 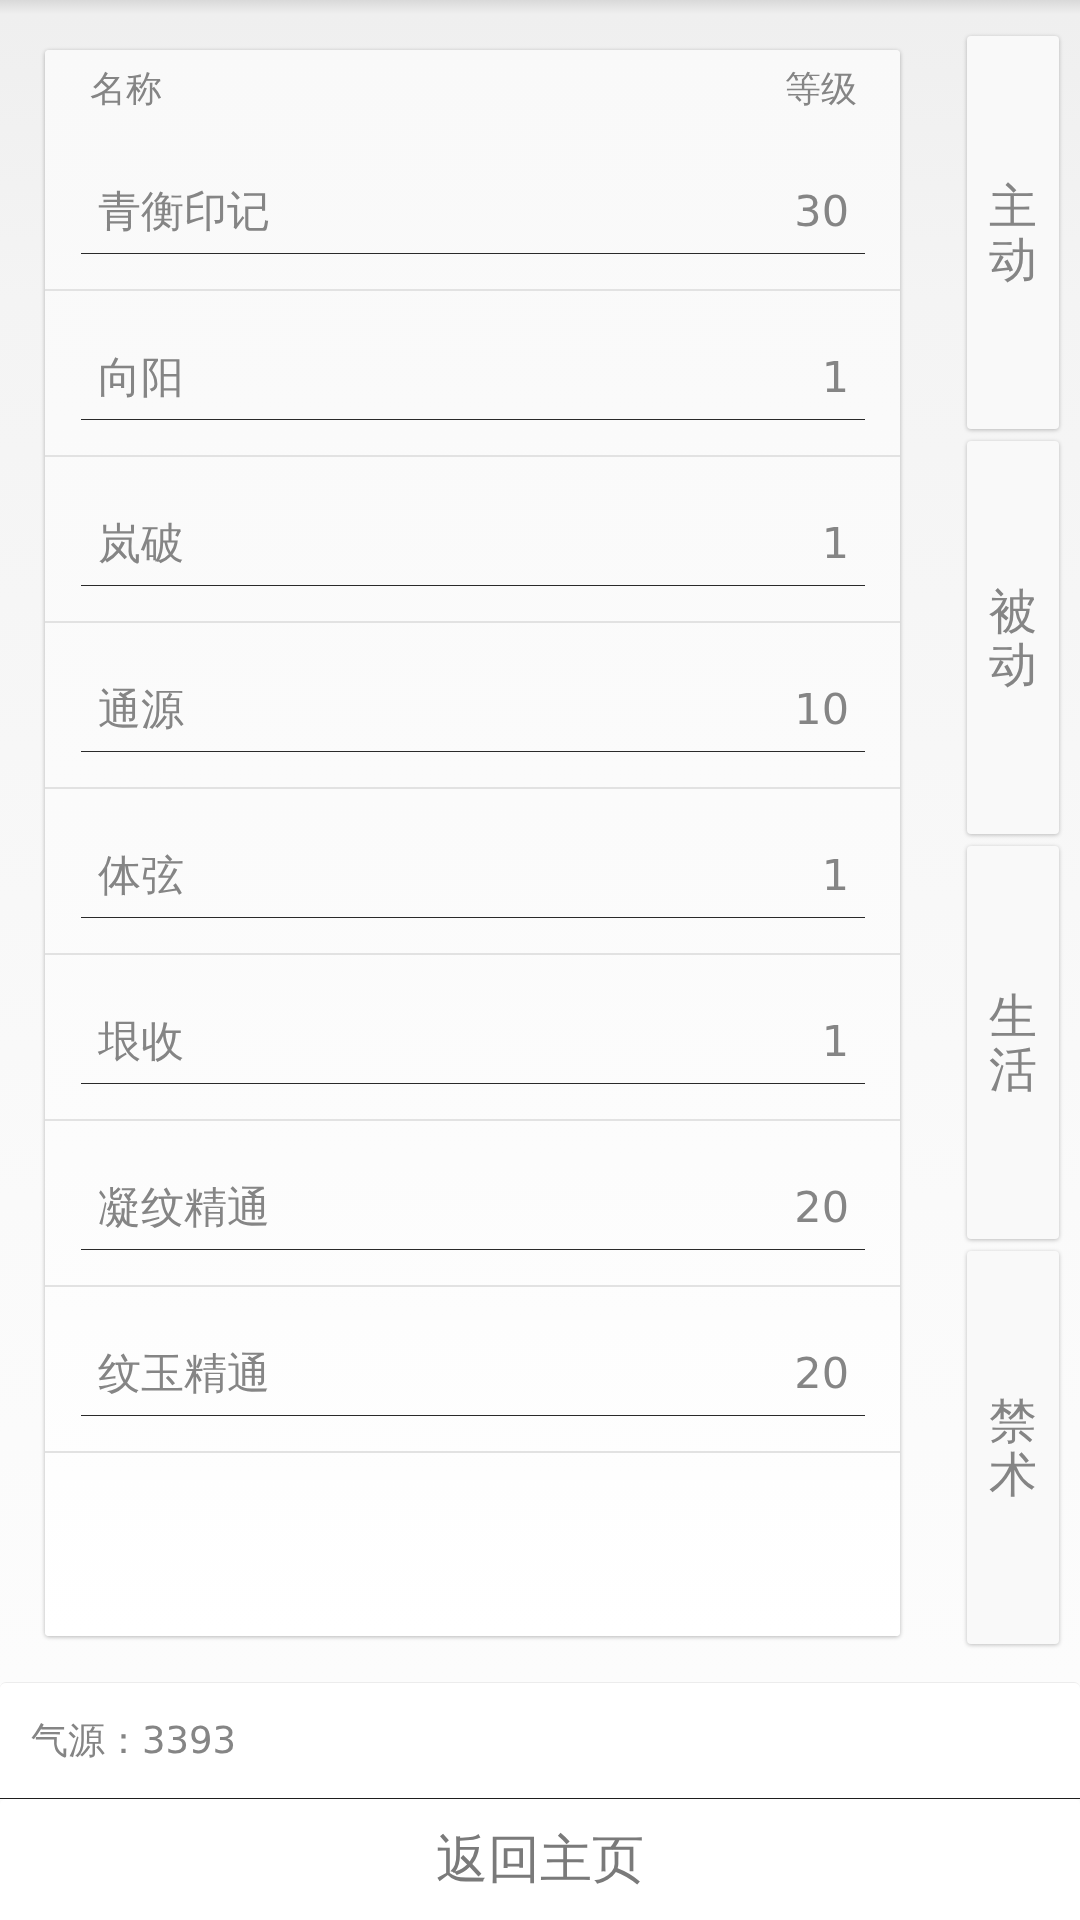 I want to click on resource-count: 气源：3393, so click(x=134, y=1740).